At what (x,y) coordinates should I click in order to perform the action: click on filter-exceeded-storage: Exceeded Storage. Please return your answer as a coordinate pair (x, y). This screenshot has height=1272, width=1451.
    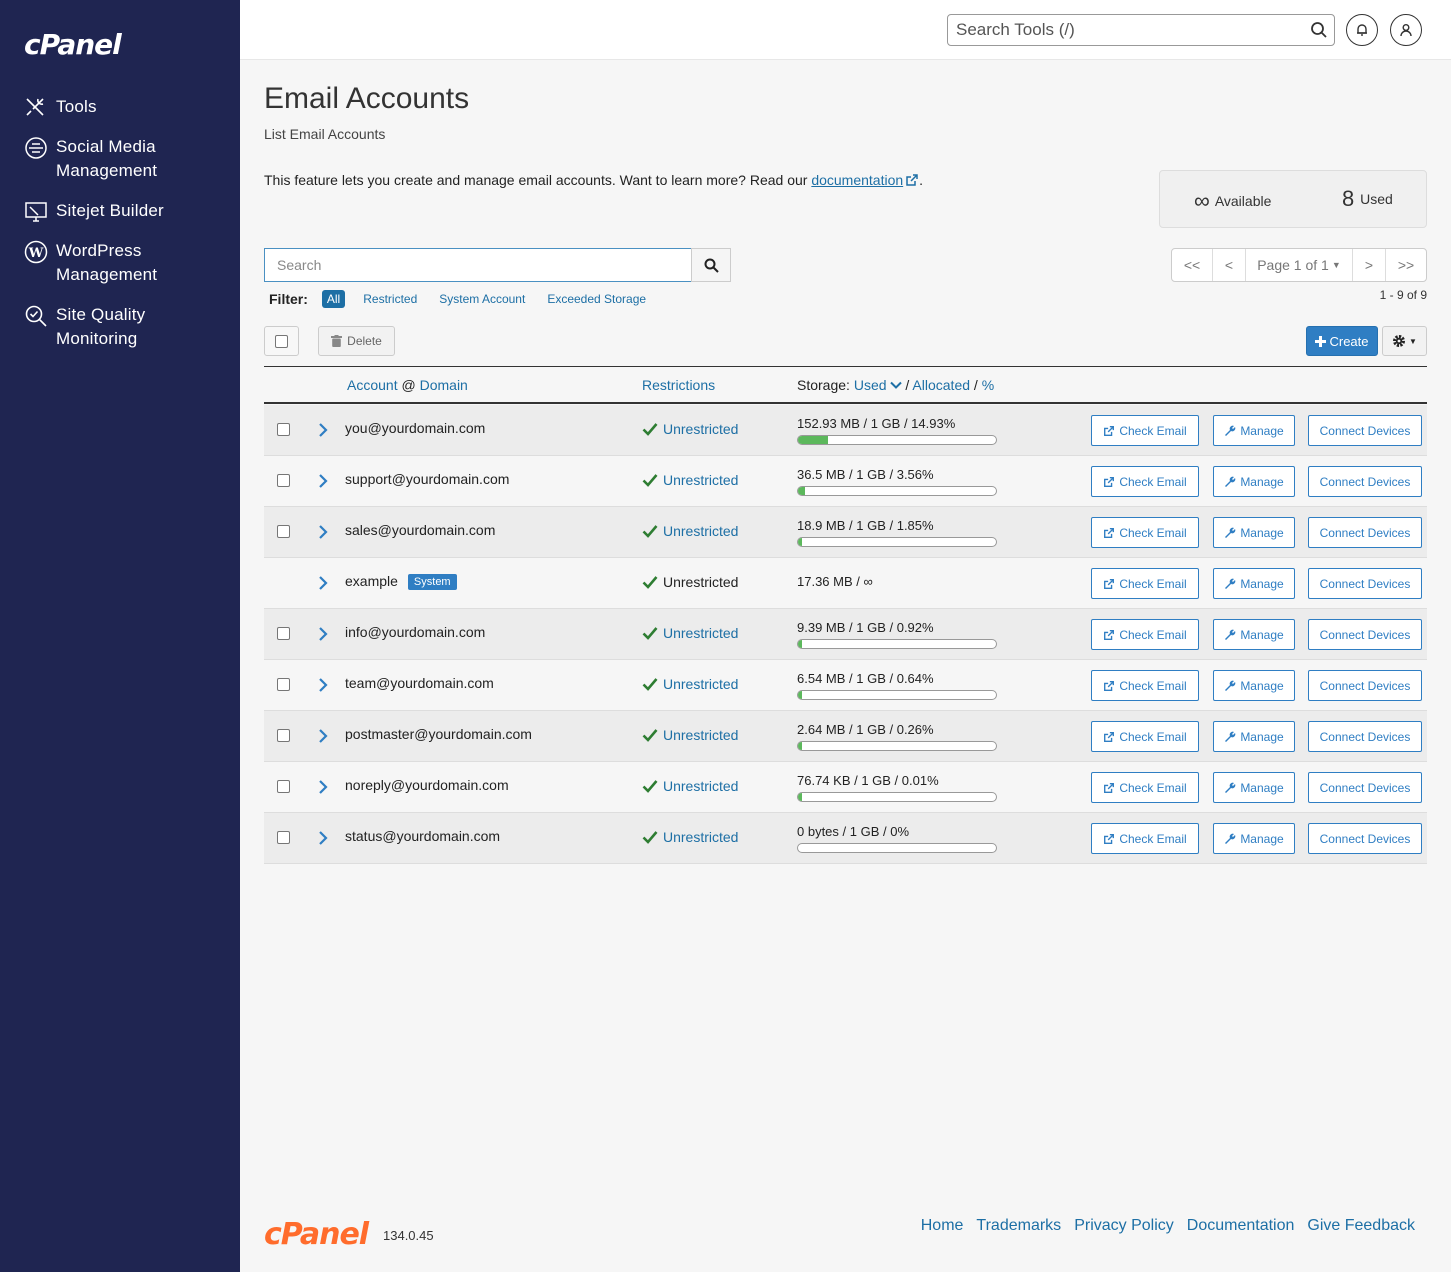
    Looking at the image, I should click on (596, 299).